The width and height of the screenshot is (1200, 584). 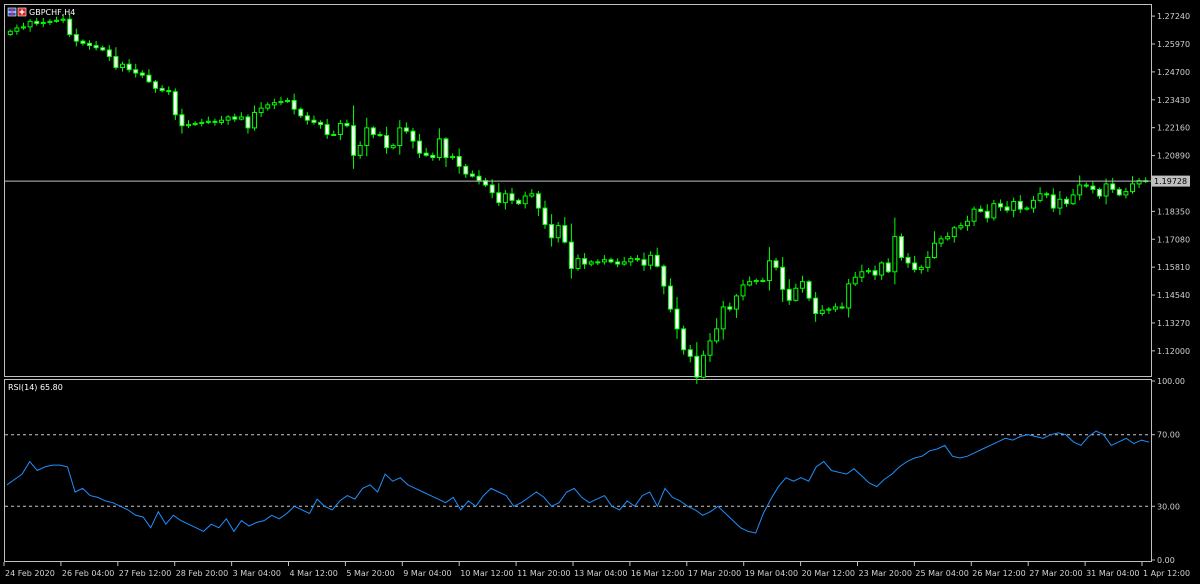 What do you see at coordinates (1171, 381) in the screenshot?
I see `rsi-tick-label: 100.00` at bounding box center [1171, 381].